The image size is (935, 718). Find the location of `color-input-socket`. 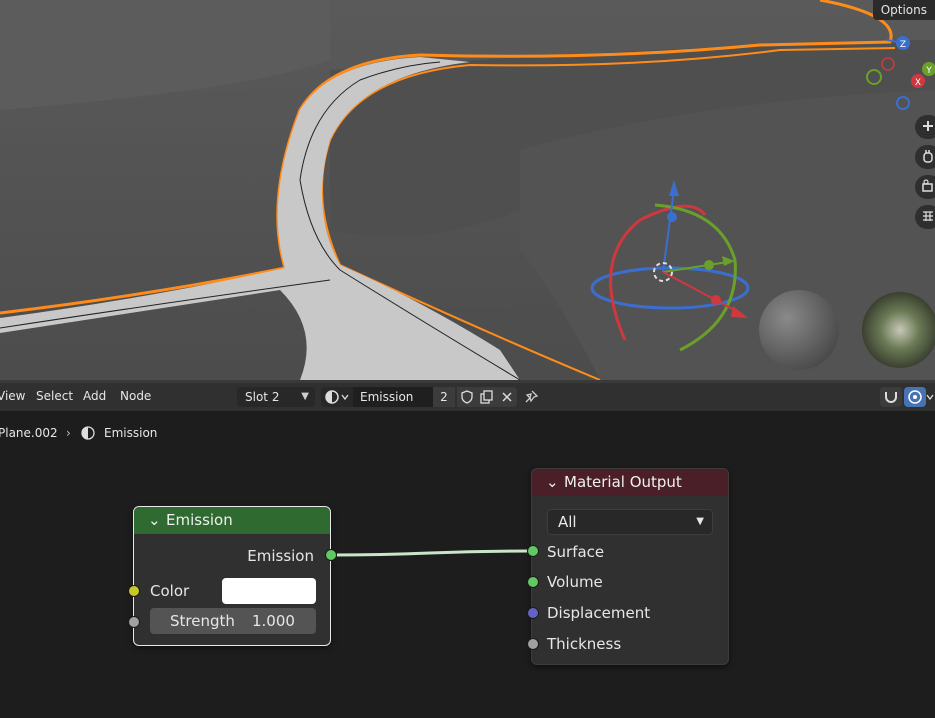

color-input-socket is located at coordinates (134, 591).